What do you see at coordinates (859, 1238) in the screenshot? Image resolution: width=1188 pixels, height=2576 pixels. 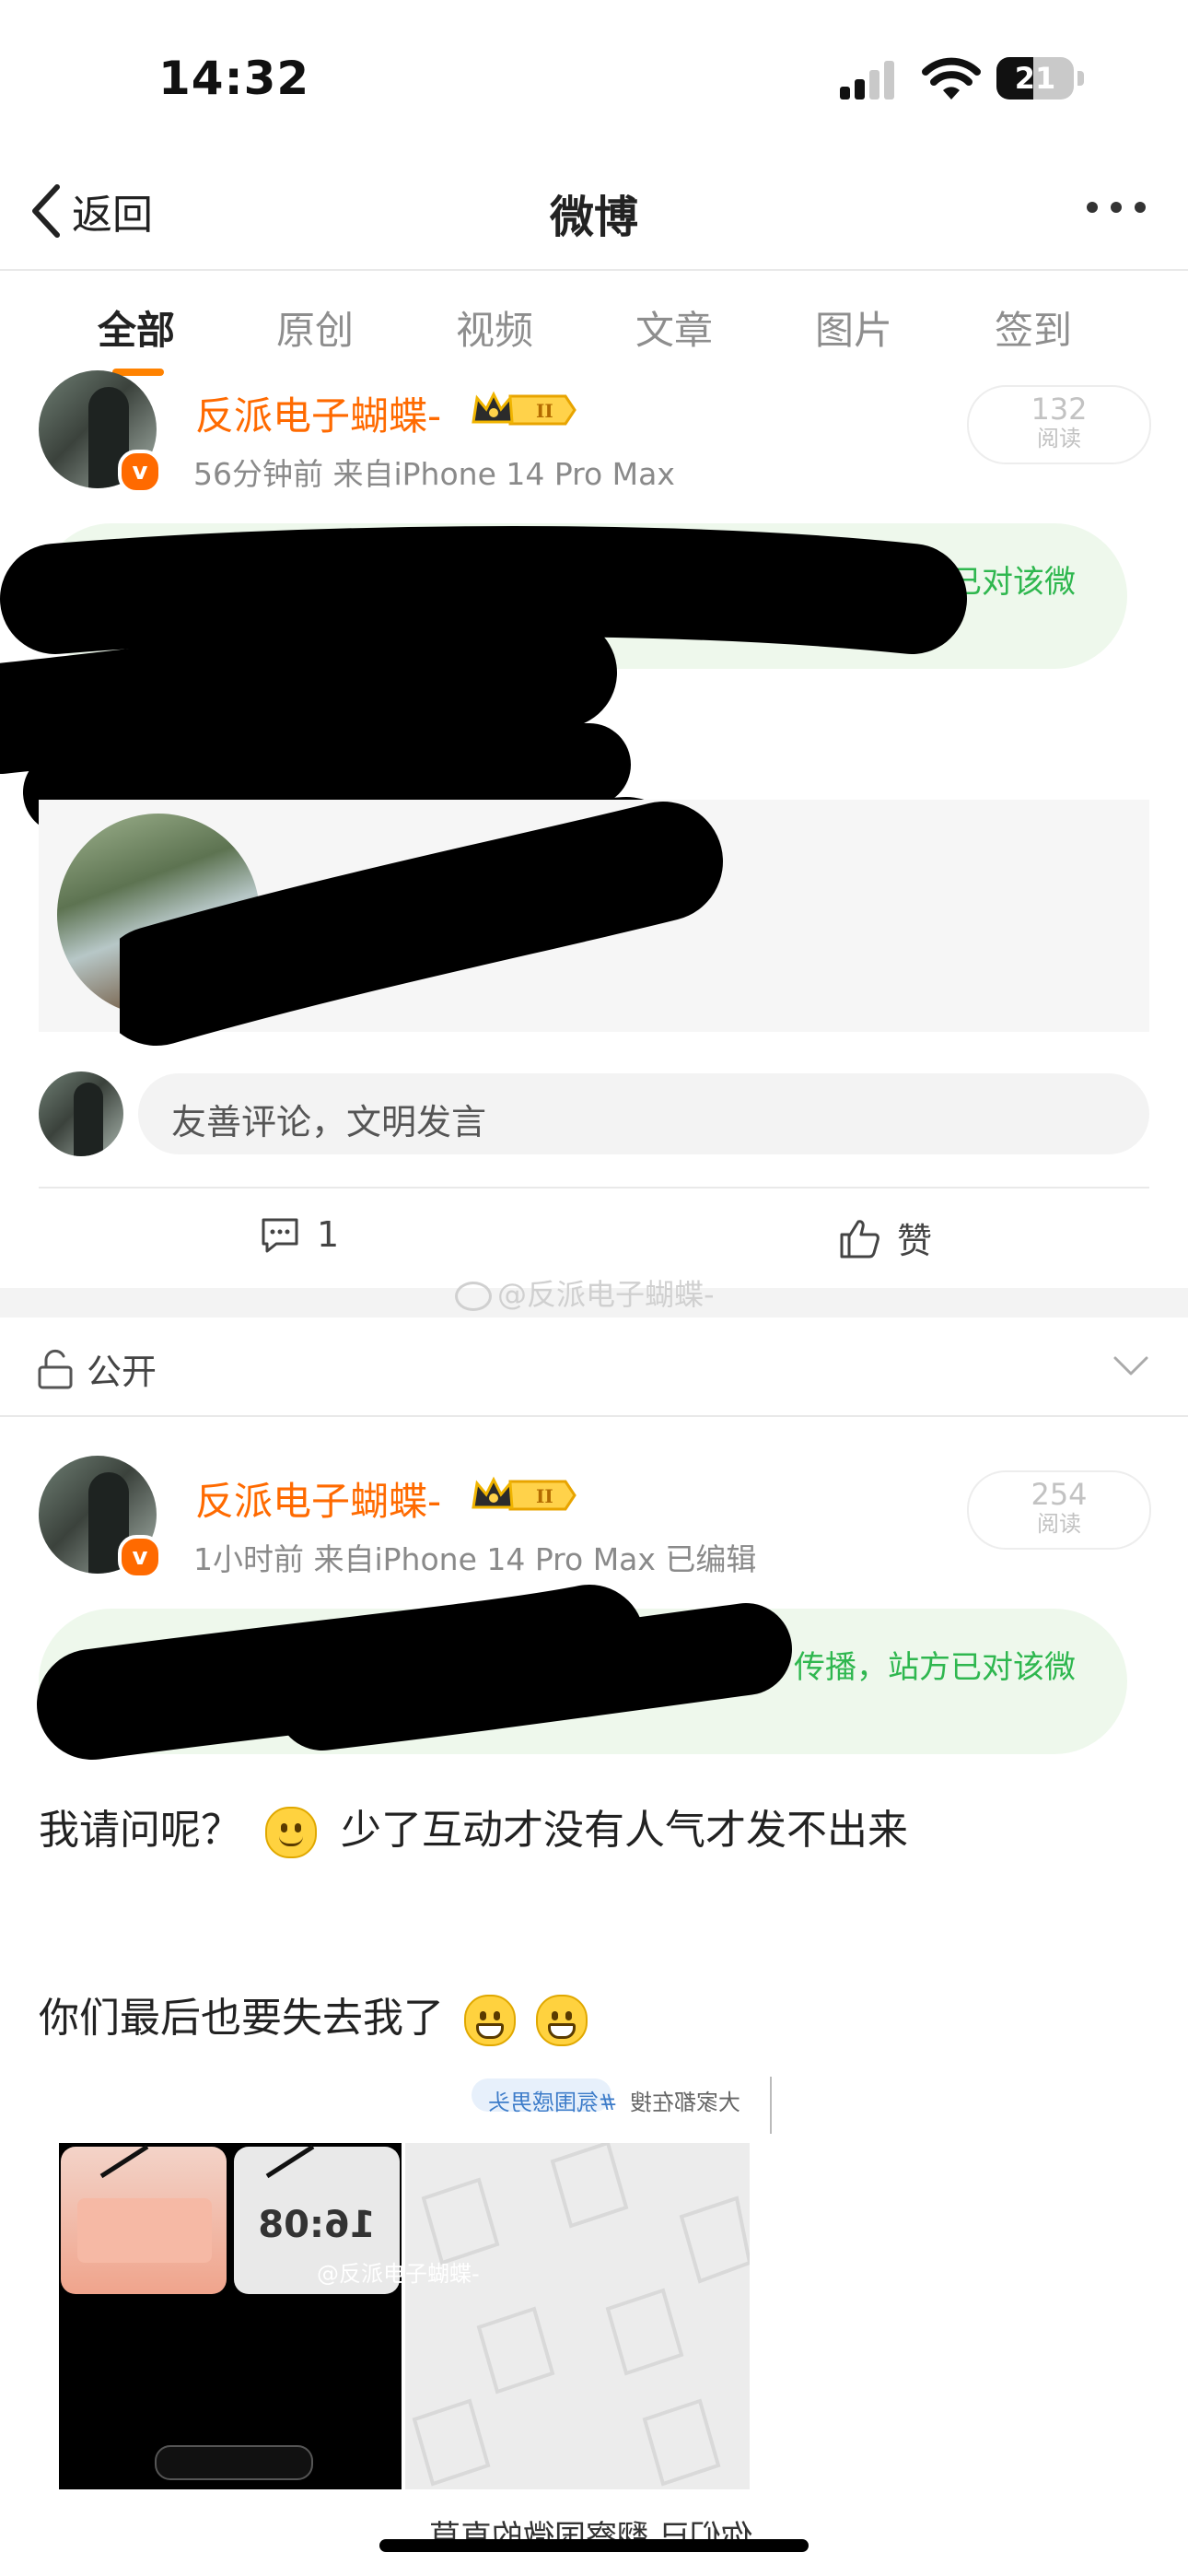 I see `thumbs-up-icon` at bounding box center [859, 1238].